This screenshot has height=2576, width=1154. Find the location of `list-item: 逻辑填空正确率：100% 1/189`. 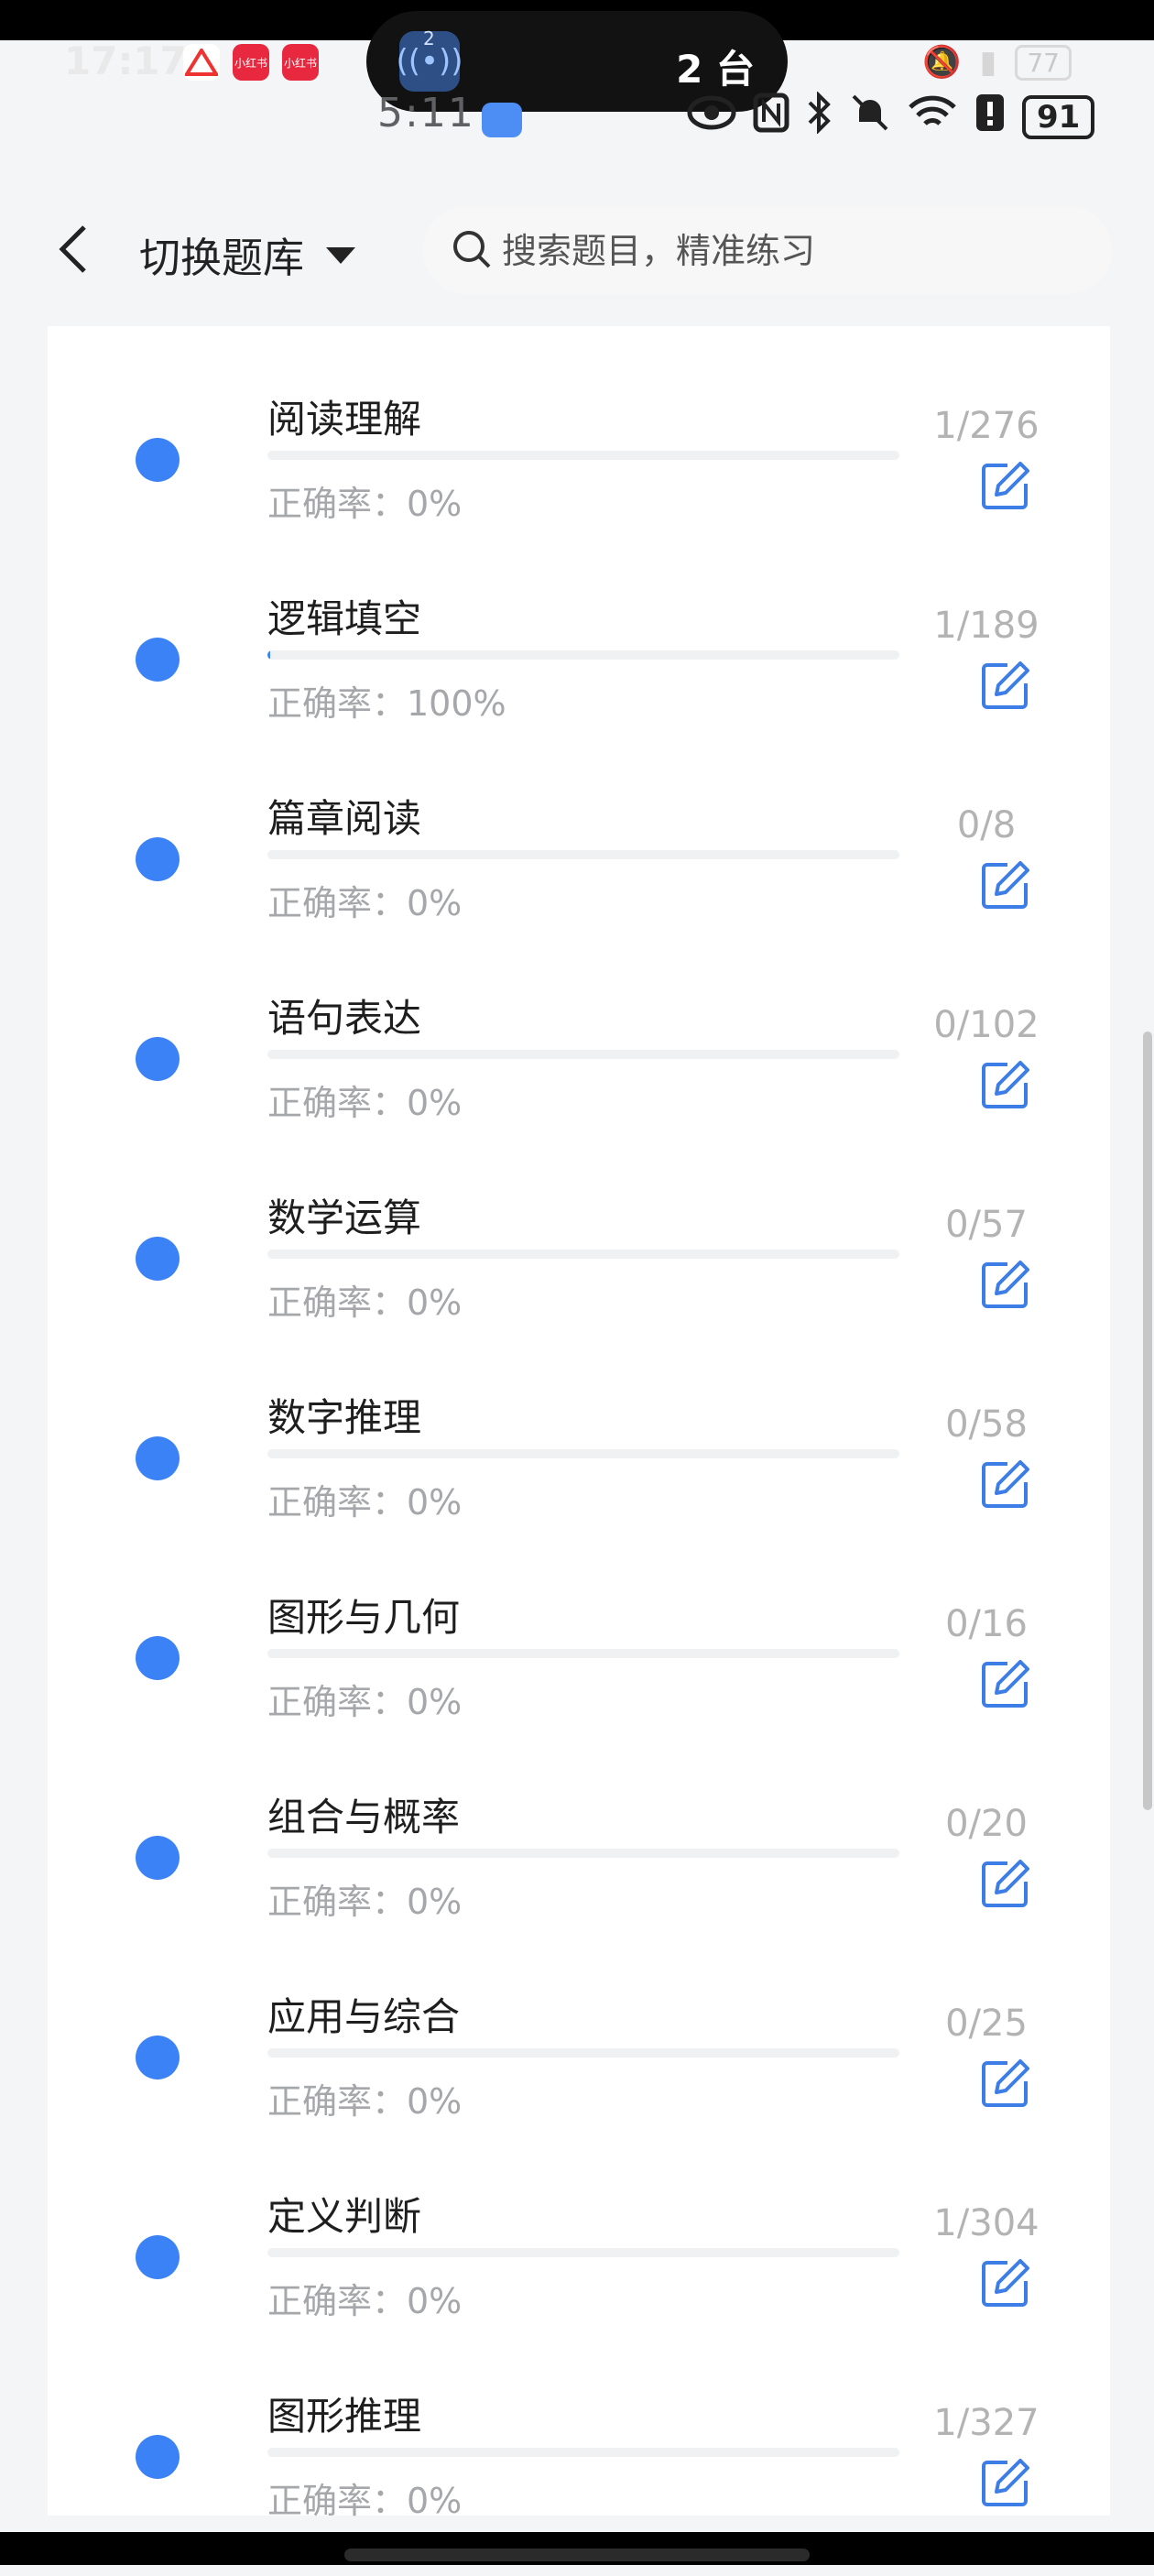

list-item: 逻辑填空正确率：100% 1/189 is located at coordinates (579, 679).